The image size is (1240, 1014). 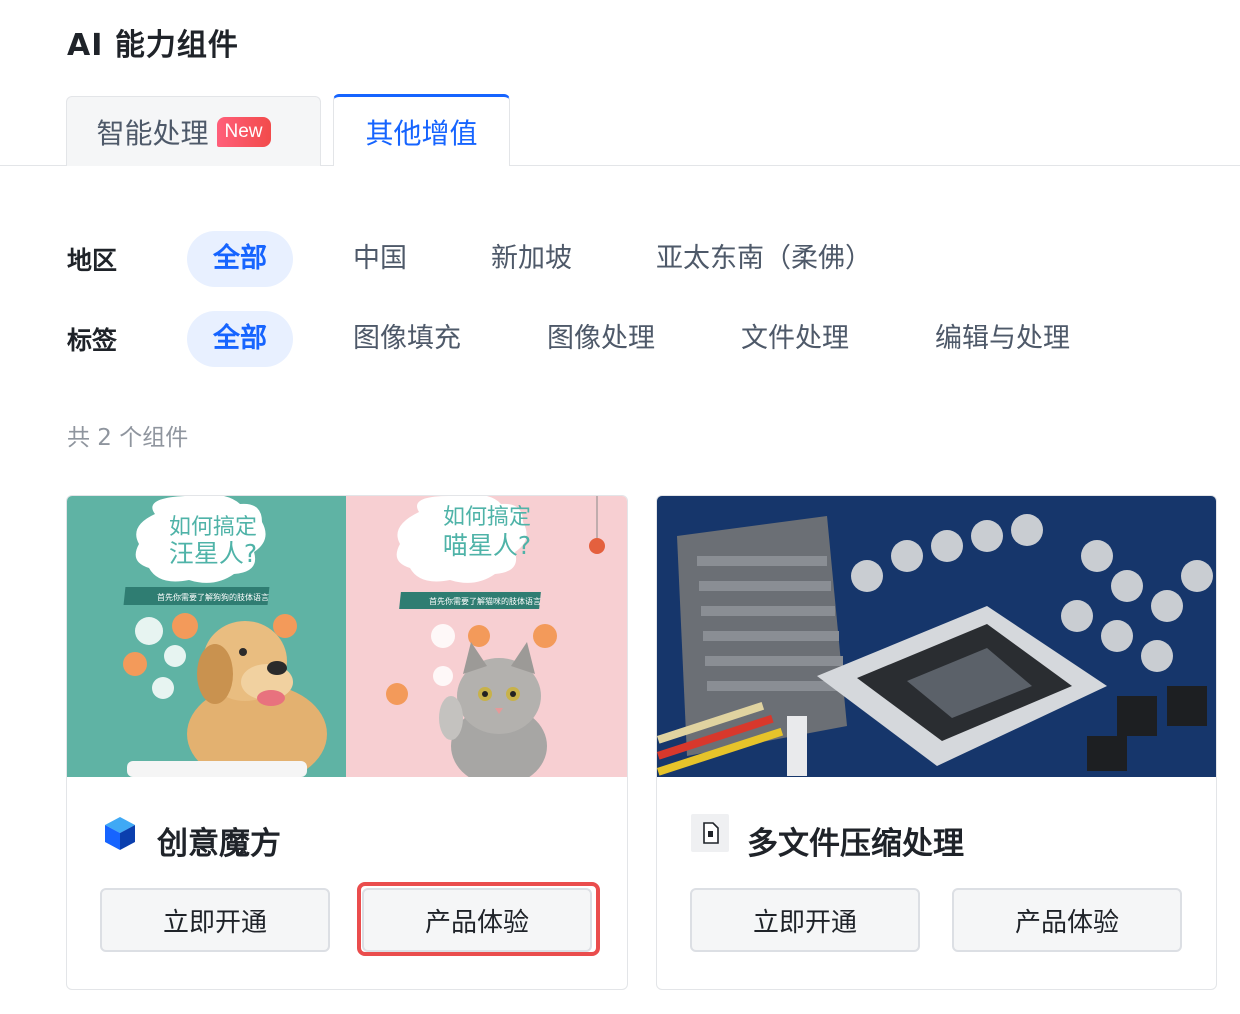 I want to click on tab-other-value-added: 其他增值, so click(x=421, y=130).